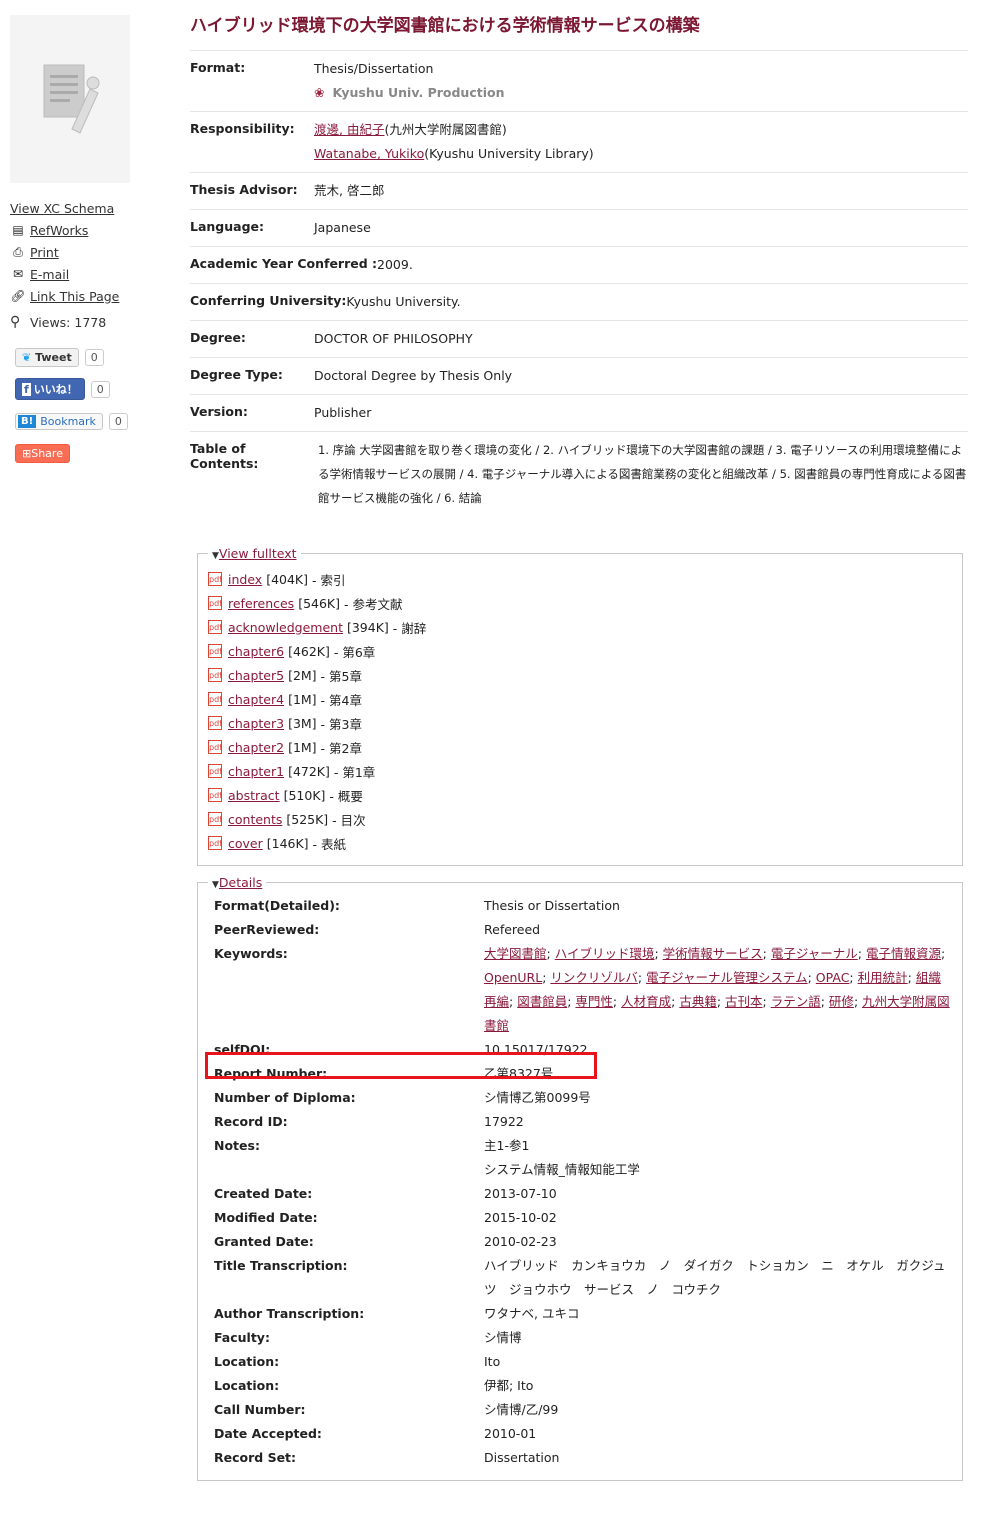 This screenshot has width=985, height=1519. Describe the element at coordinates (256, 675) in the screenshot. I see `fulltext-file-link: chapter5` at that location.